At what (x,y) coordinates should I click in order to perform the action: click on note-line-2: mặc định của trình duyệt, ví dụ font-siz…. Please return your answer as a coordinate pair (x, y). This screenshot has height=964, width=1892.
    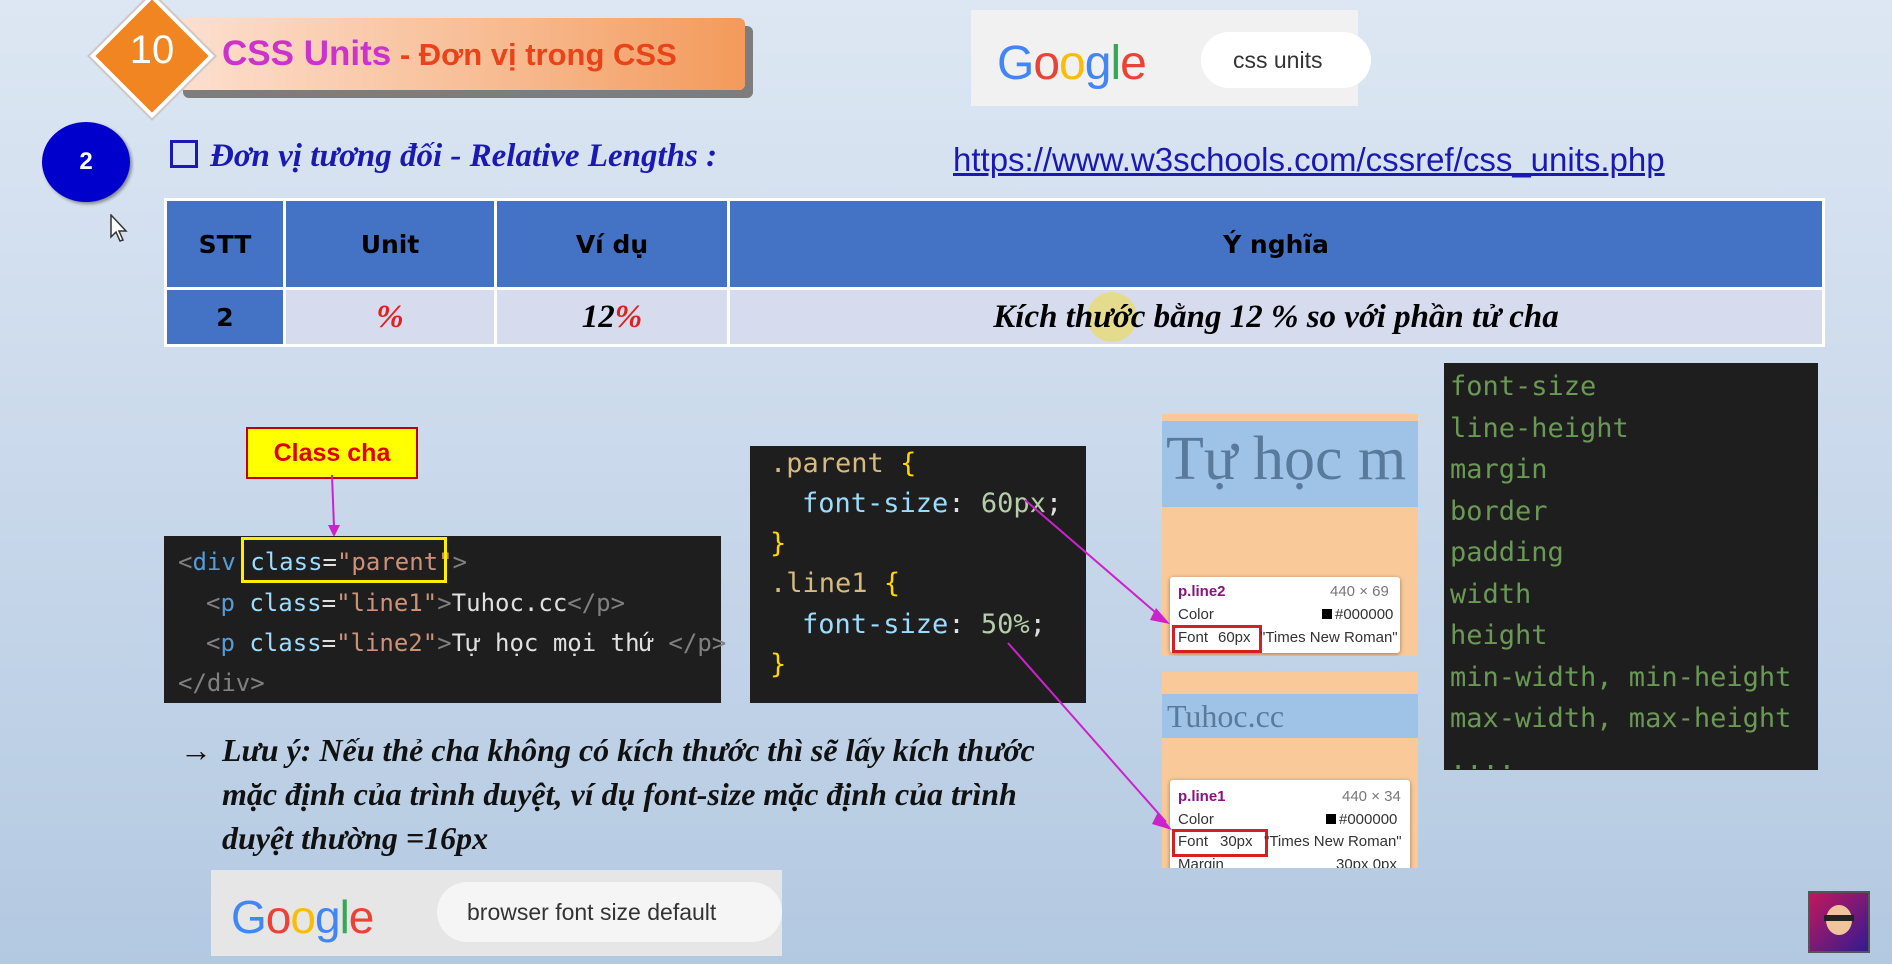
    Looking at the image, I should click on (619, 794).